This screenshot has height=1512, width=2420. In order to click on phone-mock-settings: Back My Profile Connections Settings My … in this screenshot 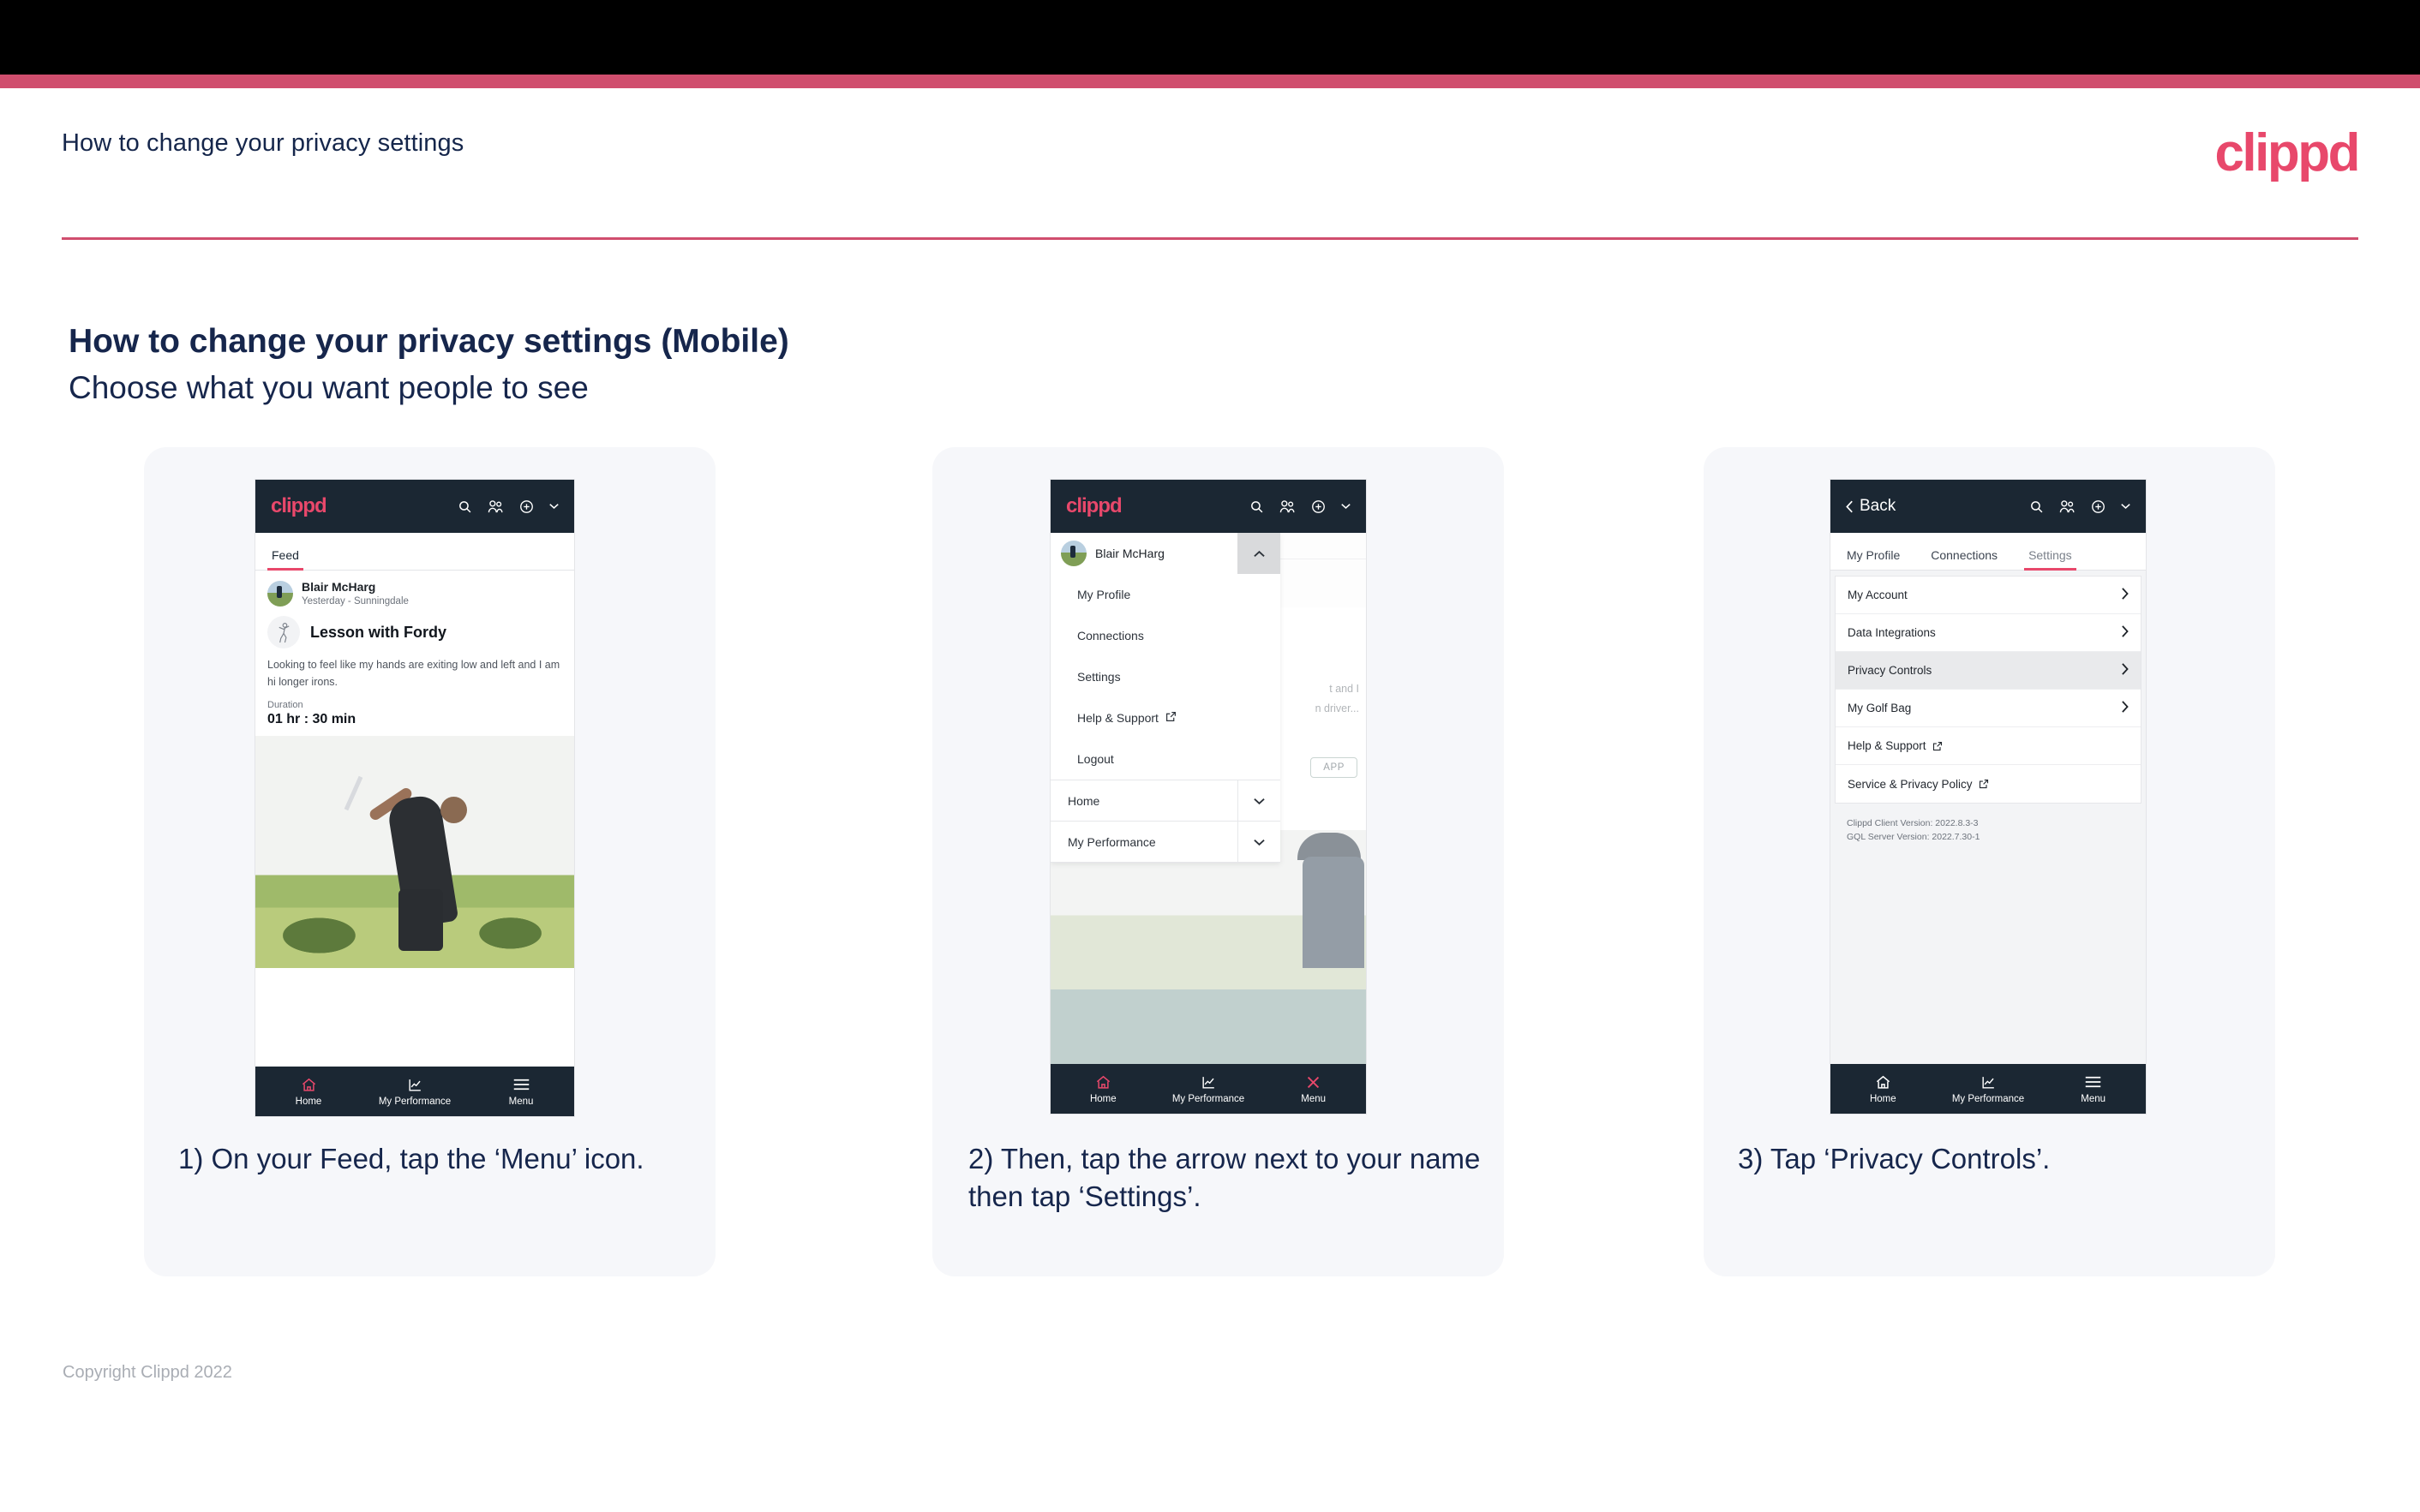, I will do `click(1988, 797)`.